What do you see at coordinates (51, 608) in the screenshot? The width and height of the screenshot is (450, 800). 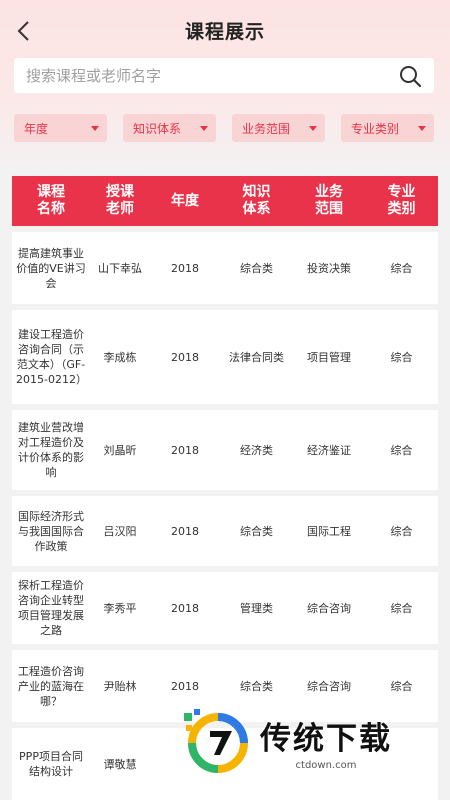 I see `cell-course-name: 探析工程造价咨询企业转型项目管理发展之路` at bounding box center [51, 608].